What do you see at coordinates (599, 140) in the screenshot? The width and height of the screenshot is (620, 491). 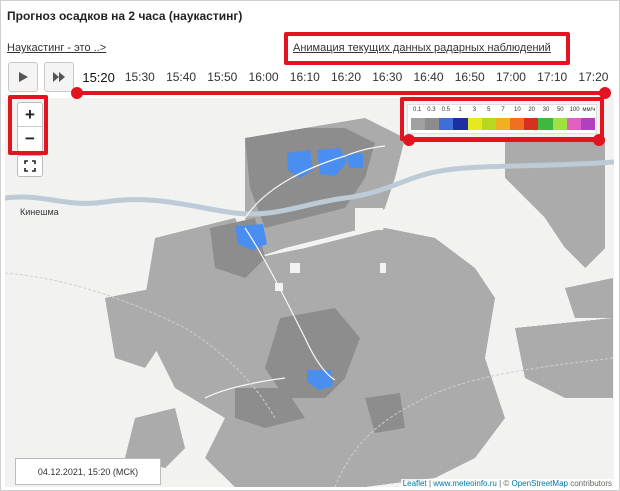 I see `highlight-legend-end` at bounding box center [599, 140].